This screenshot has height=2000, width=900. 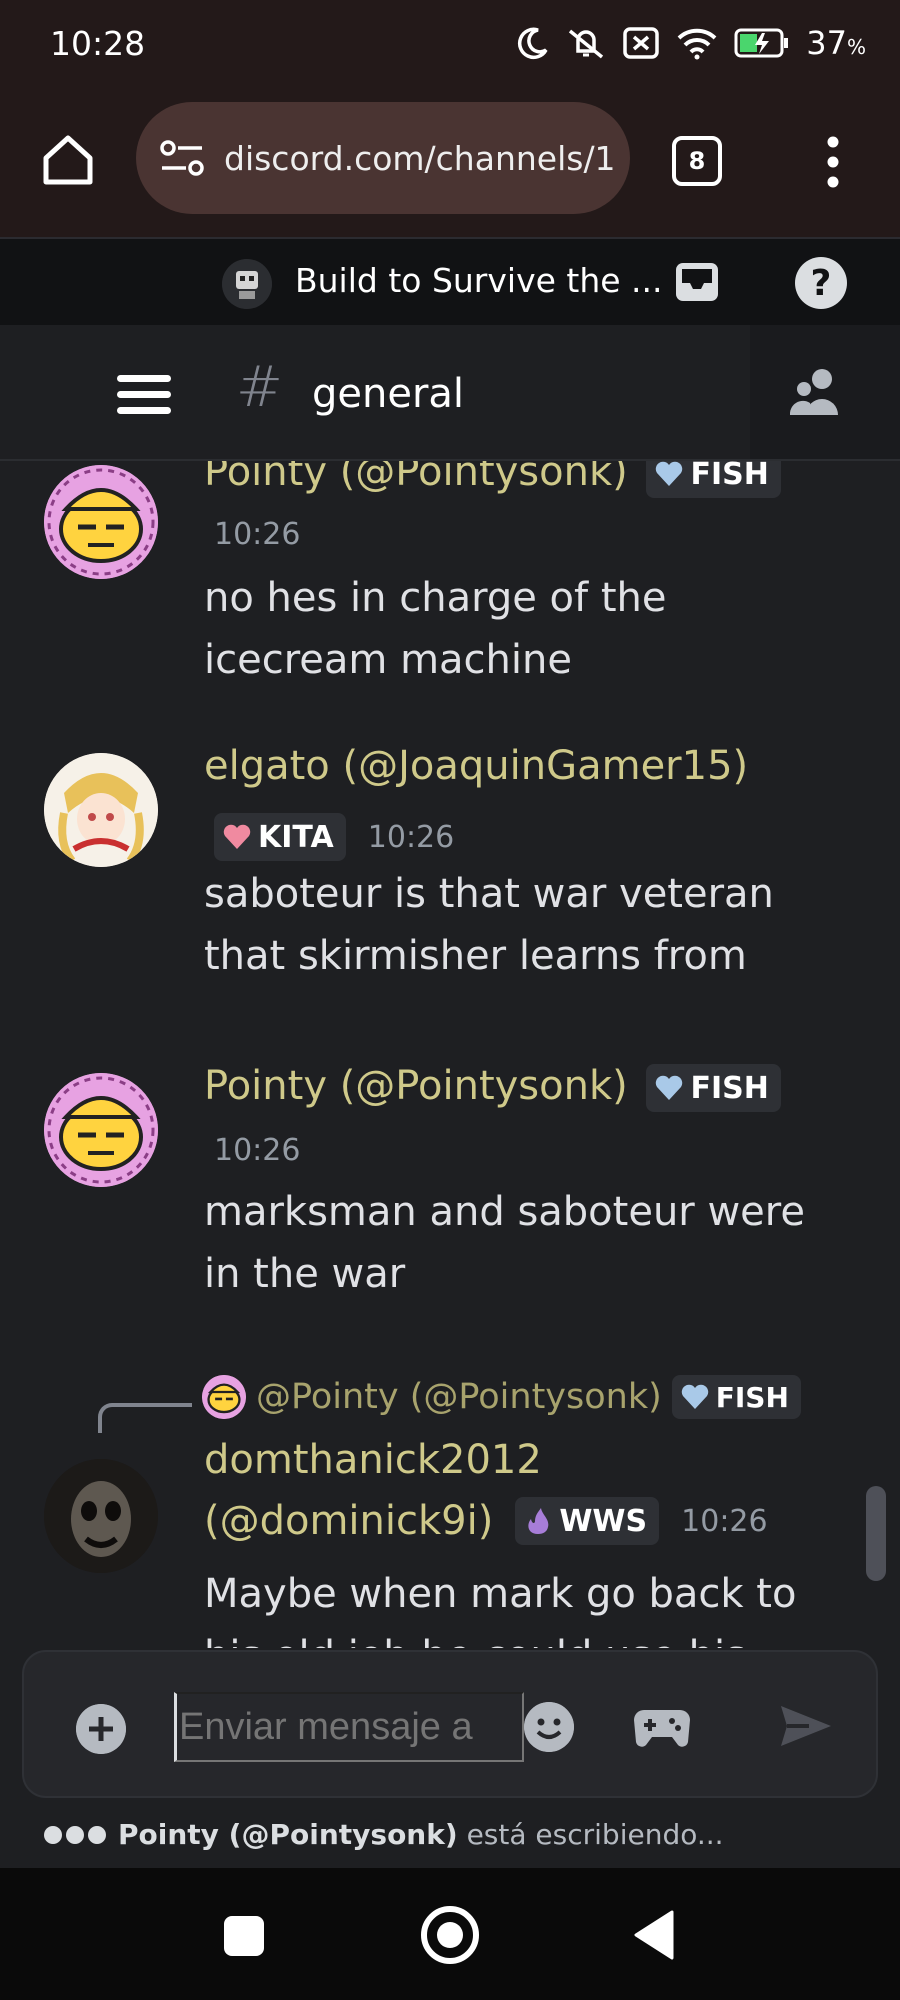 I want to click on author-name: domthanick2012, so click(x=373, y=1460).